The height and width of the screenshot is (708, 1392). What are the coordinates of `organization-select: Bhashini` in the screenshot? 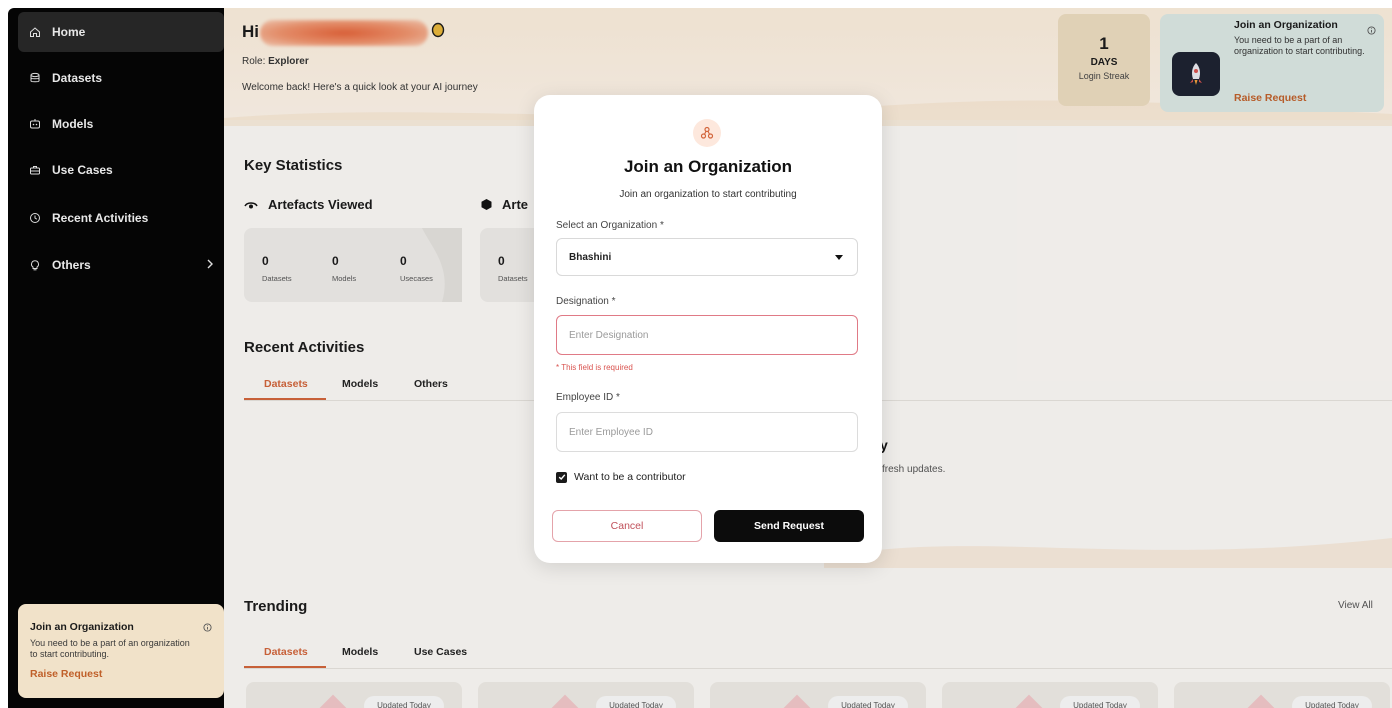 It's located at (707, 257).